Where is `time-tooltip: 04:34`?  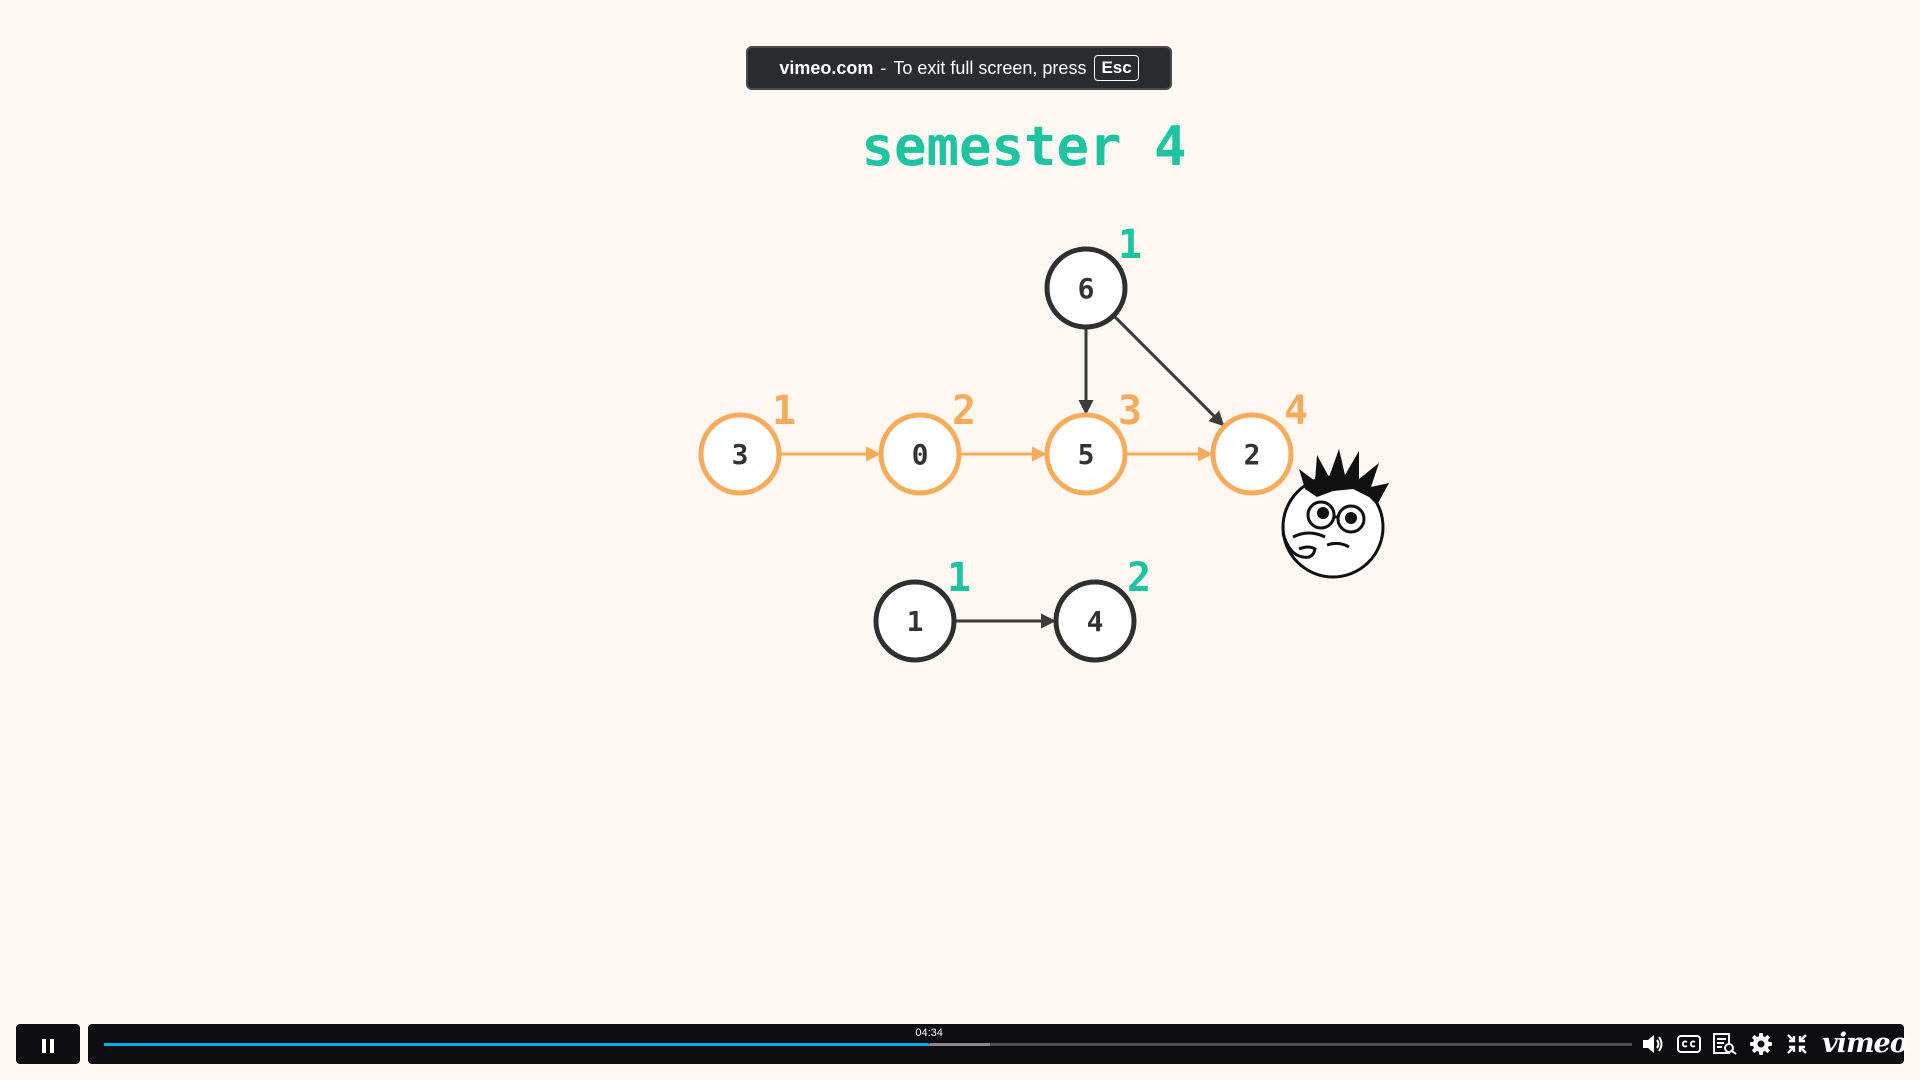 time-tooltip: 04:34 is located at coordinates (929, 1035).